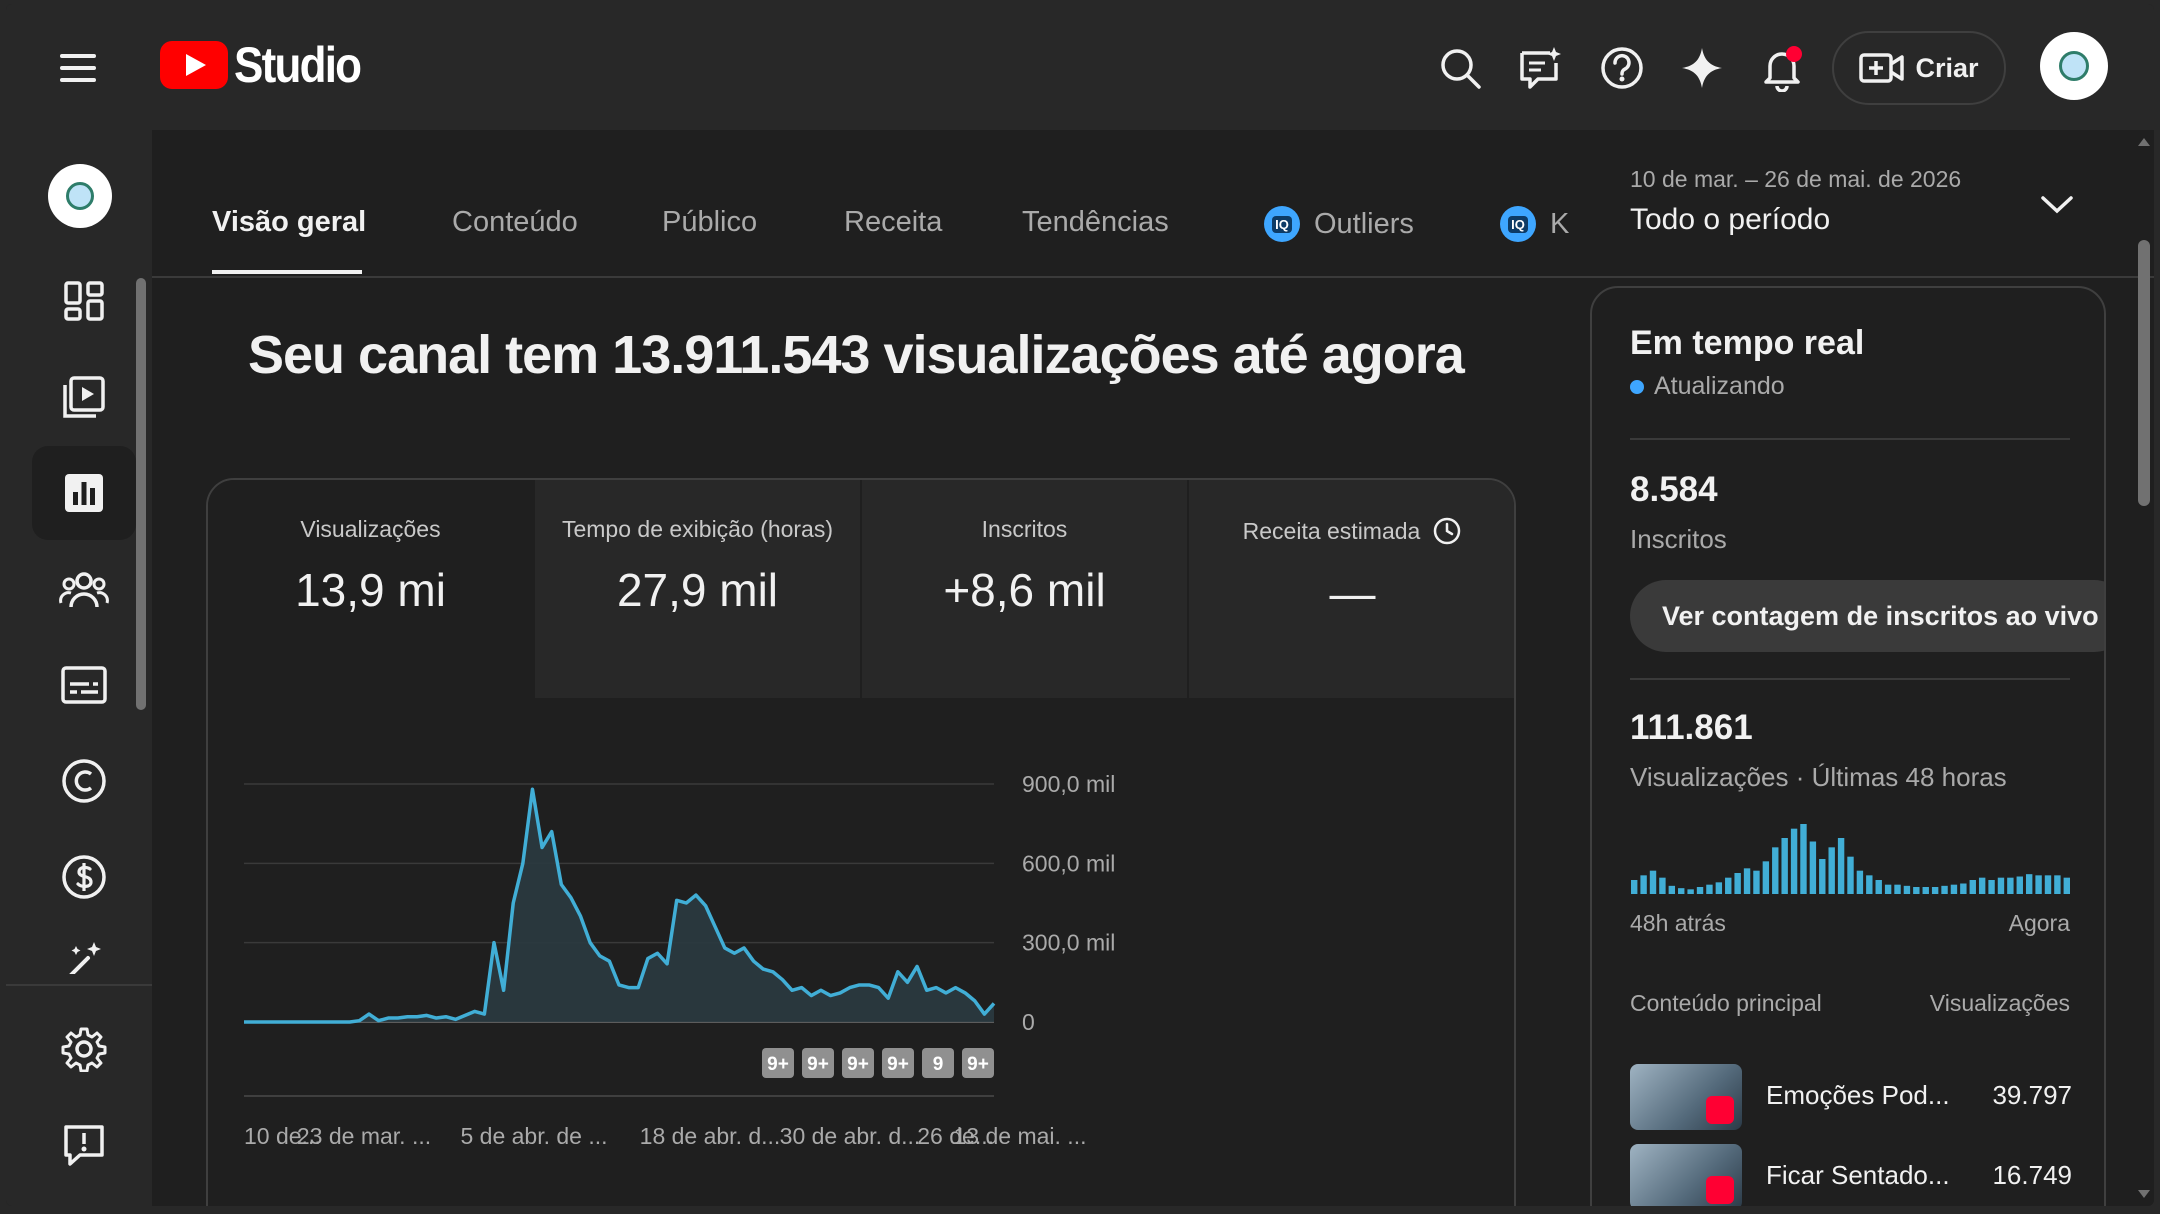 Image resolution: width=2160 pixels, height=1214 pixels. Describe the element at coordinates (1678, 539) in the screenshot. I see `subscriber-label: Inscritos` at that location.